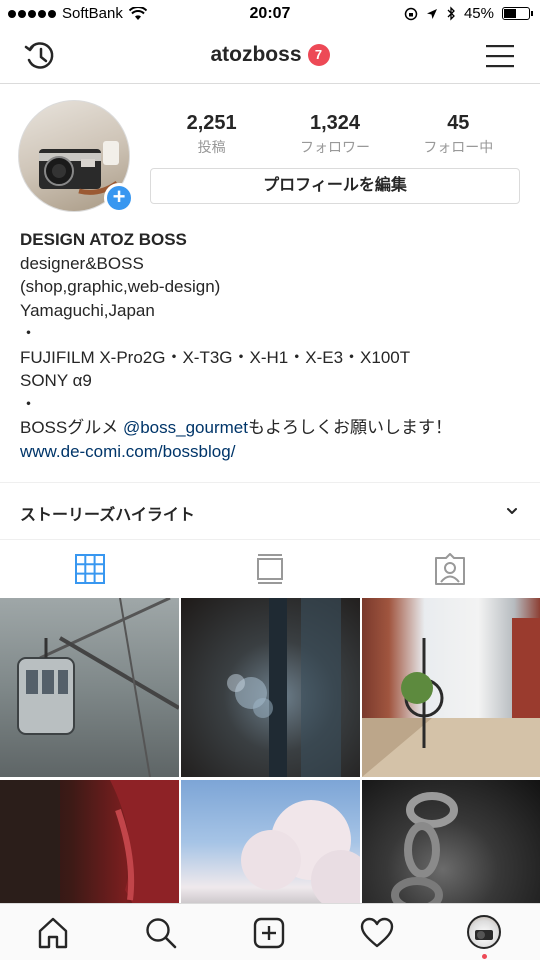 The height and width of the screenshot is (960, 540). Describe the element at coordinates (270, 15) in the screenshot. I see `status-bar: SoftBank 20:07 45%` at that location.